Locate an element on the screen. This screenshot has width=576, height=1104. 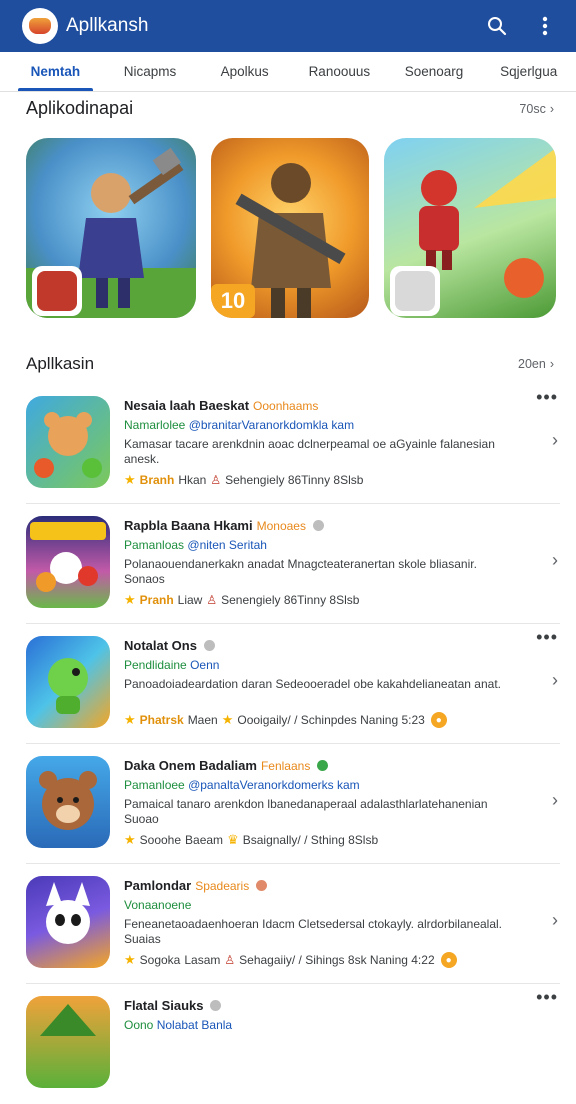
games-app-icon is located at coordinates (68, 562).